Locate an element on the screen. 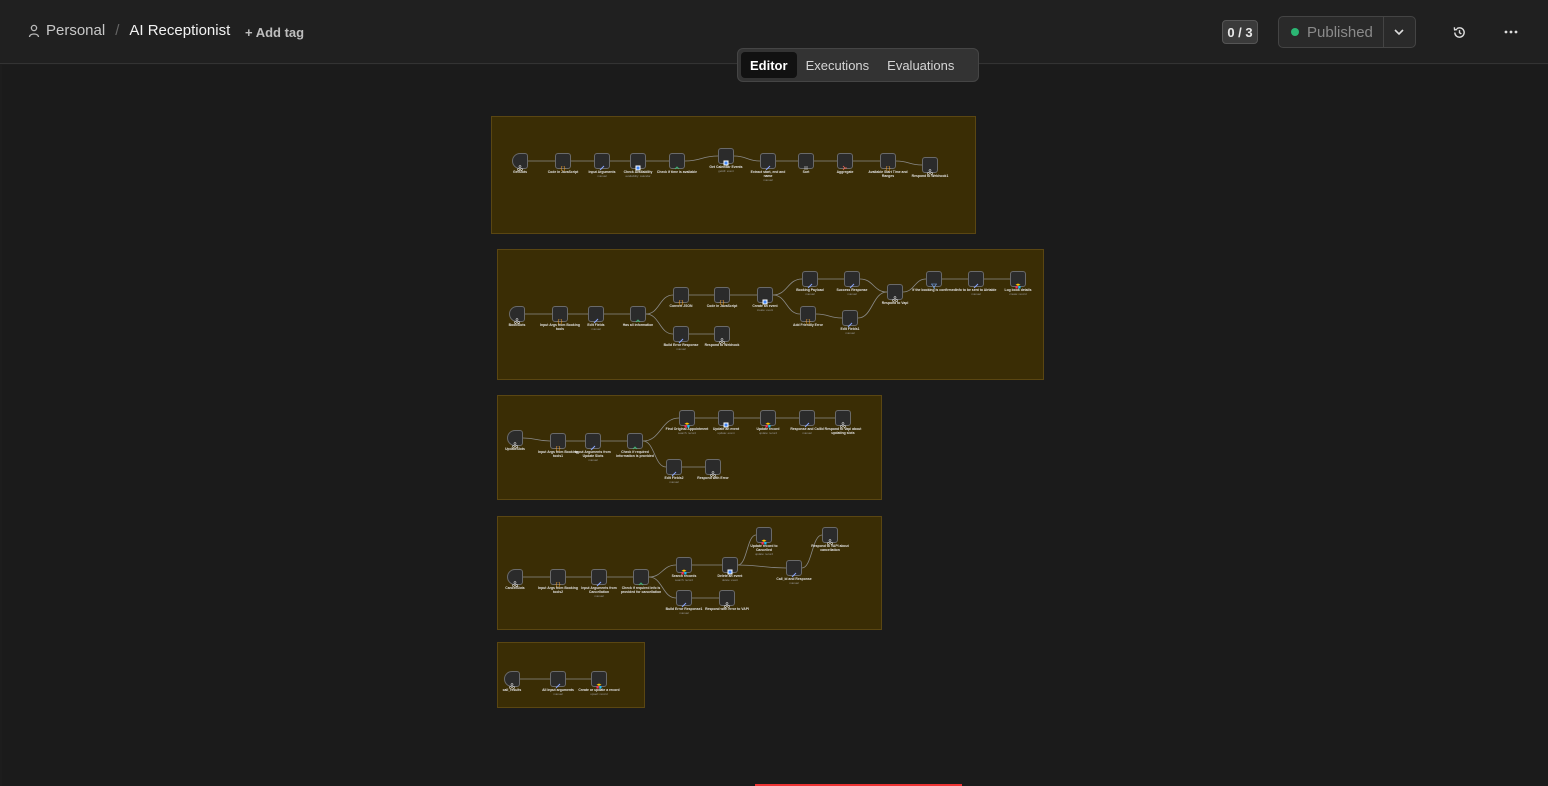 The image size is (1548, 786). publish-dropdown-button is located at coordinates (1398, 32).